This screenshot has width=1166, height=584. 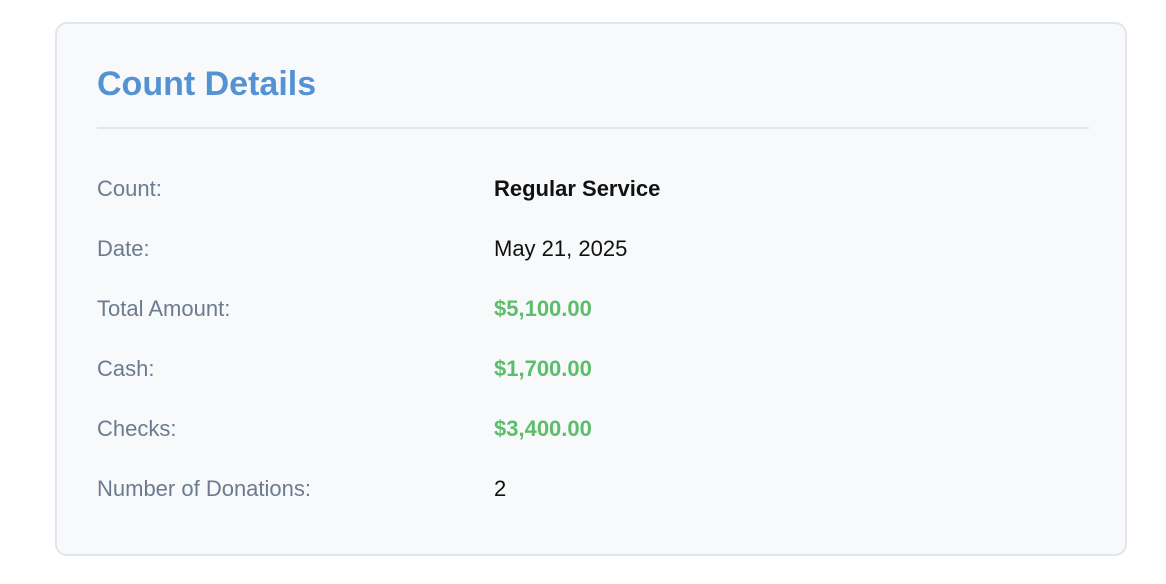 I want to click on detail-row-checks: Checks: $3,400.00, so click(x=593, y=429).